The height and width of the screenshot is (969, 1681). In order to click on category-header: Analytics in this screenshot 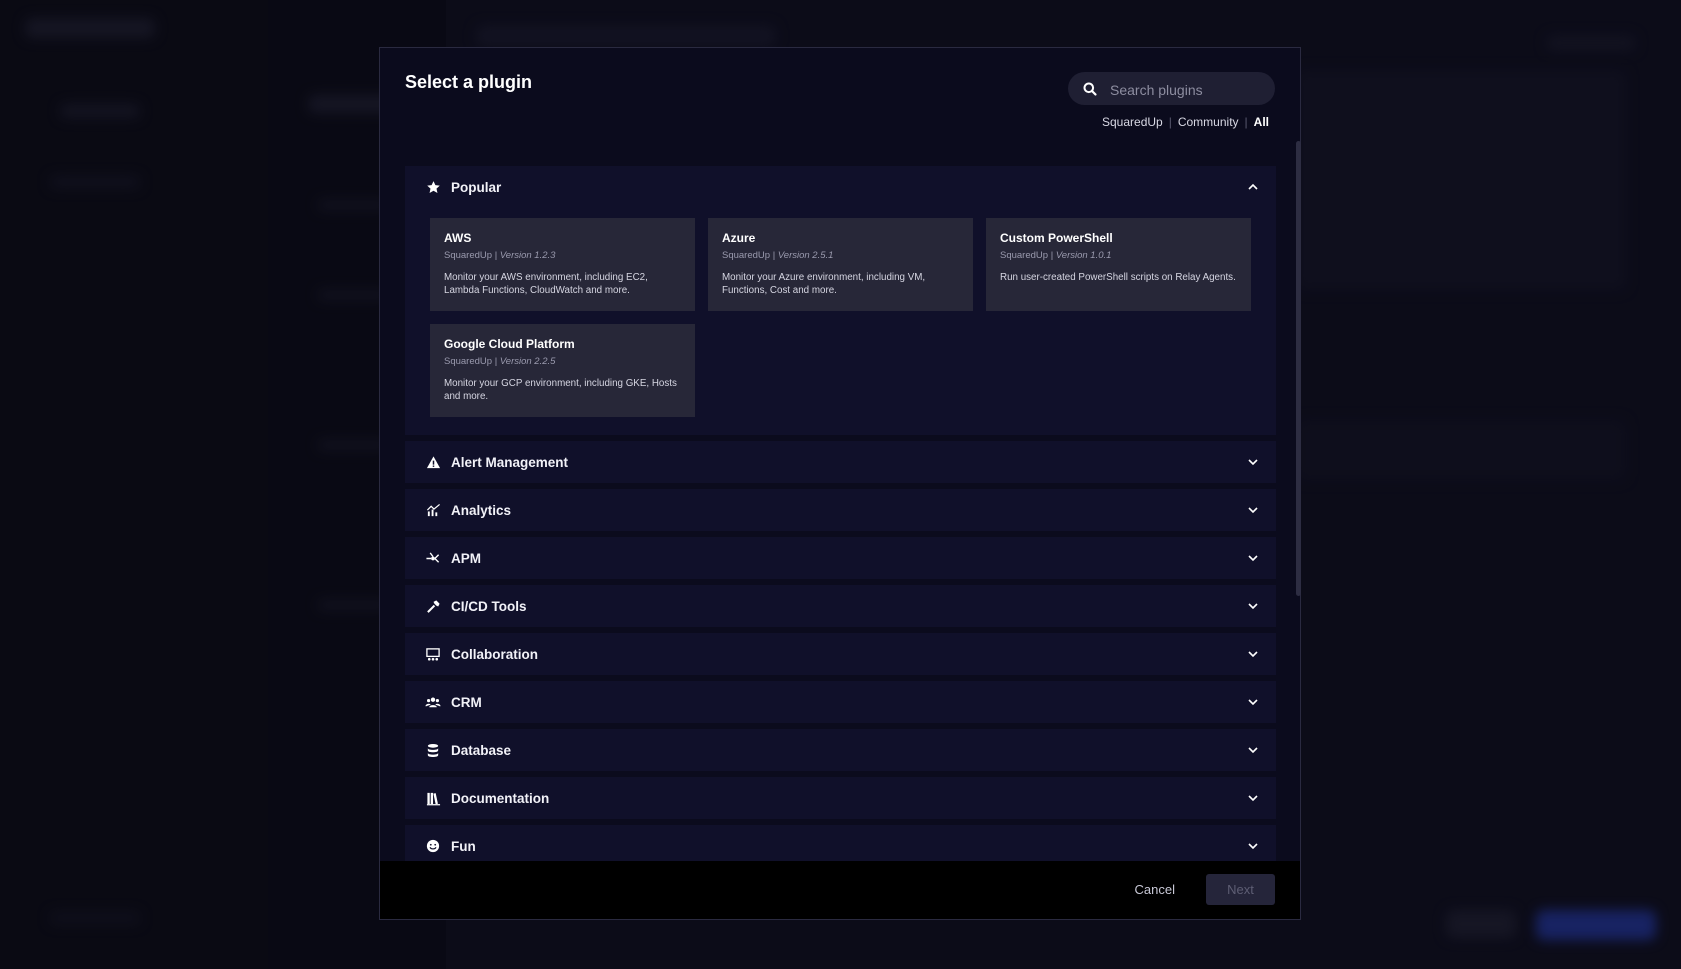, I will do `click(840, 510)`.